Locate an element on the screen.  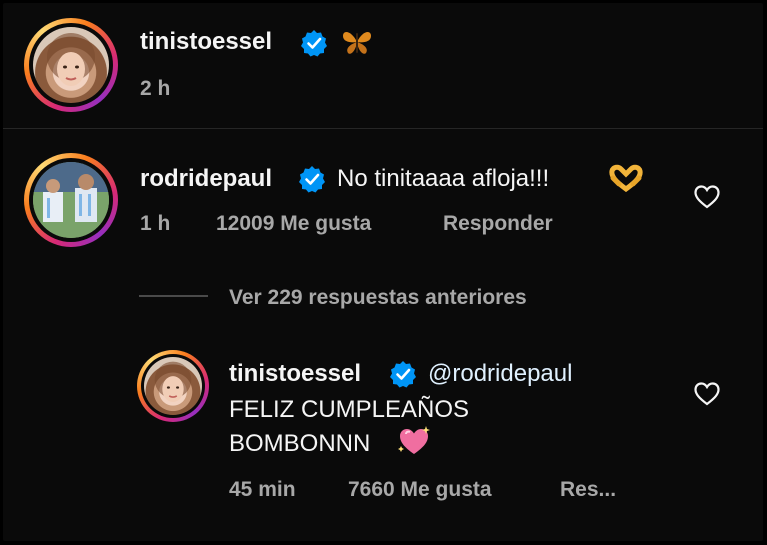
post-avatar is located at coordinates (71, 65).